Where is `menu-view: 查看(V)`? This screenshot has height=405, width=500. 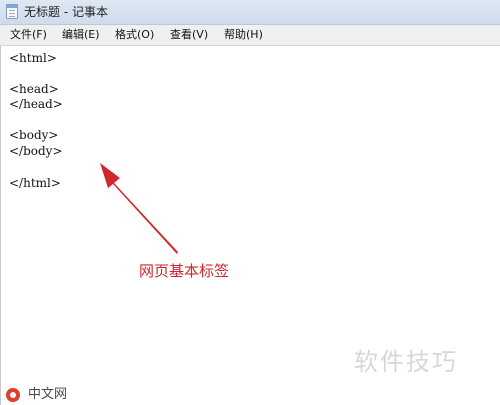 menu-view: 查看(V) is located at coordinates (189, 35).